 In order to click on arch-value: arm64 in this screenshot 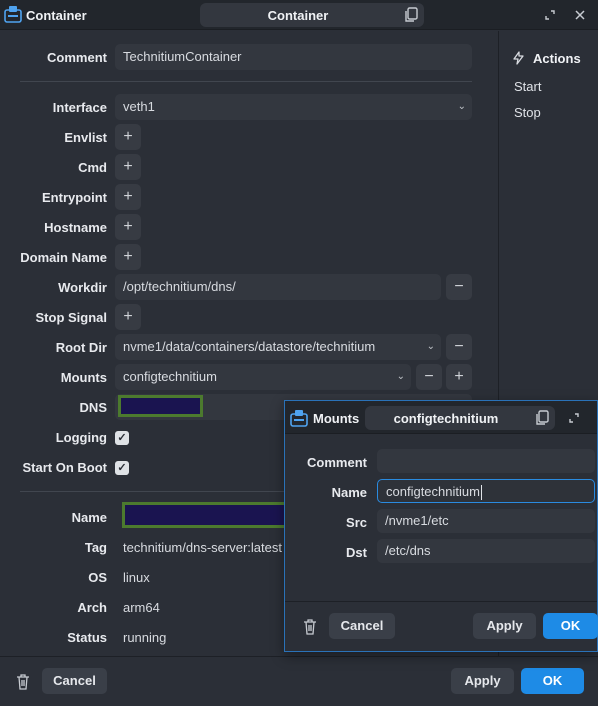, I will do `click(141, 607)`.